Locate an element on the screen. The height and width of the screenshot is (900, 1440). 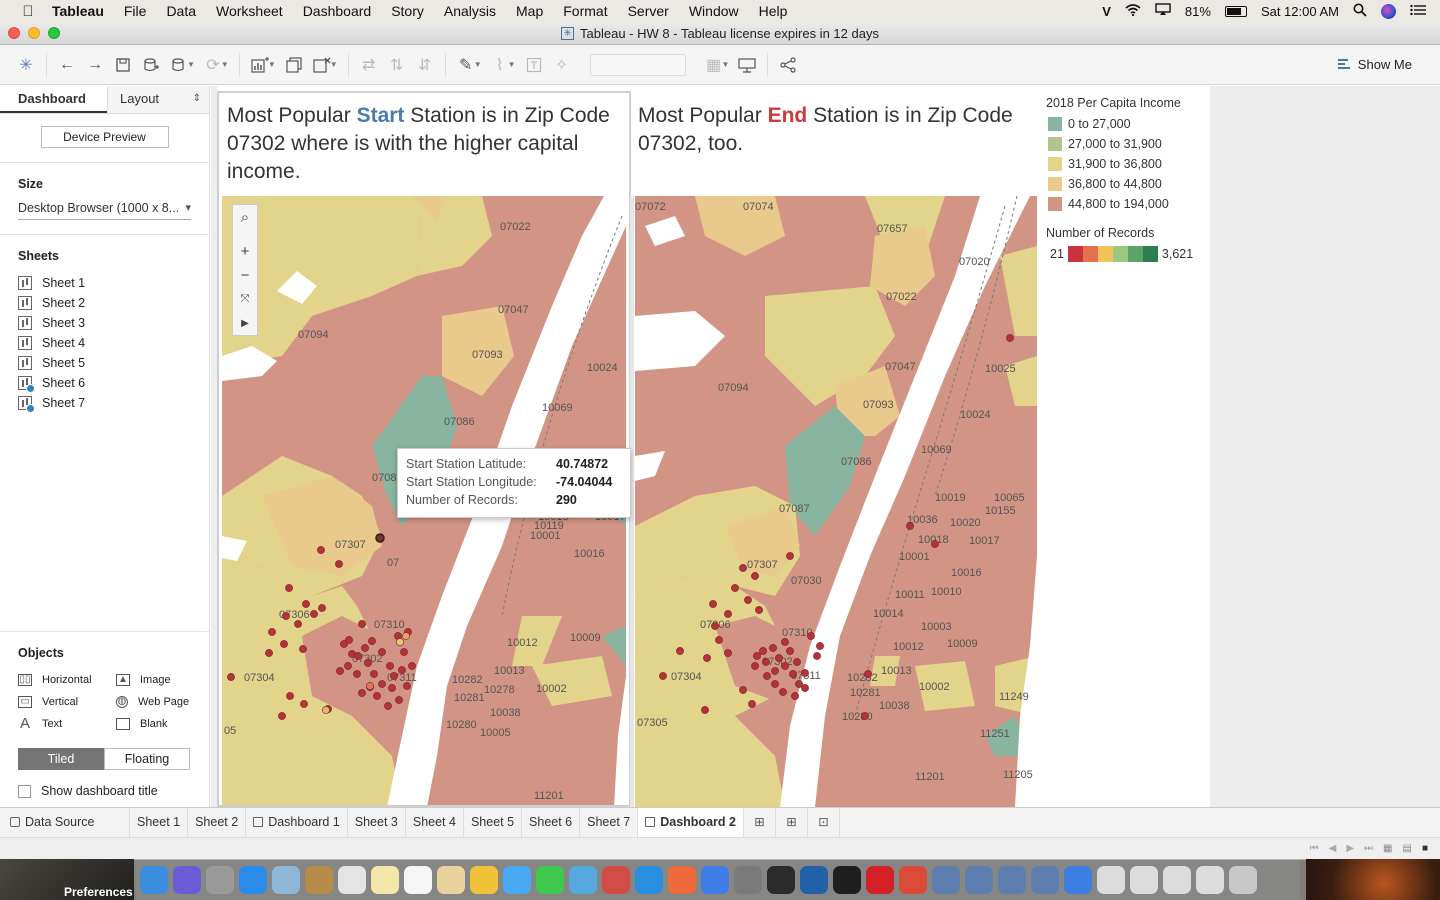
previous-page-icon: ◀ is located at coordinates (1333, 848).